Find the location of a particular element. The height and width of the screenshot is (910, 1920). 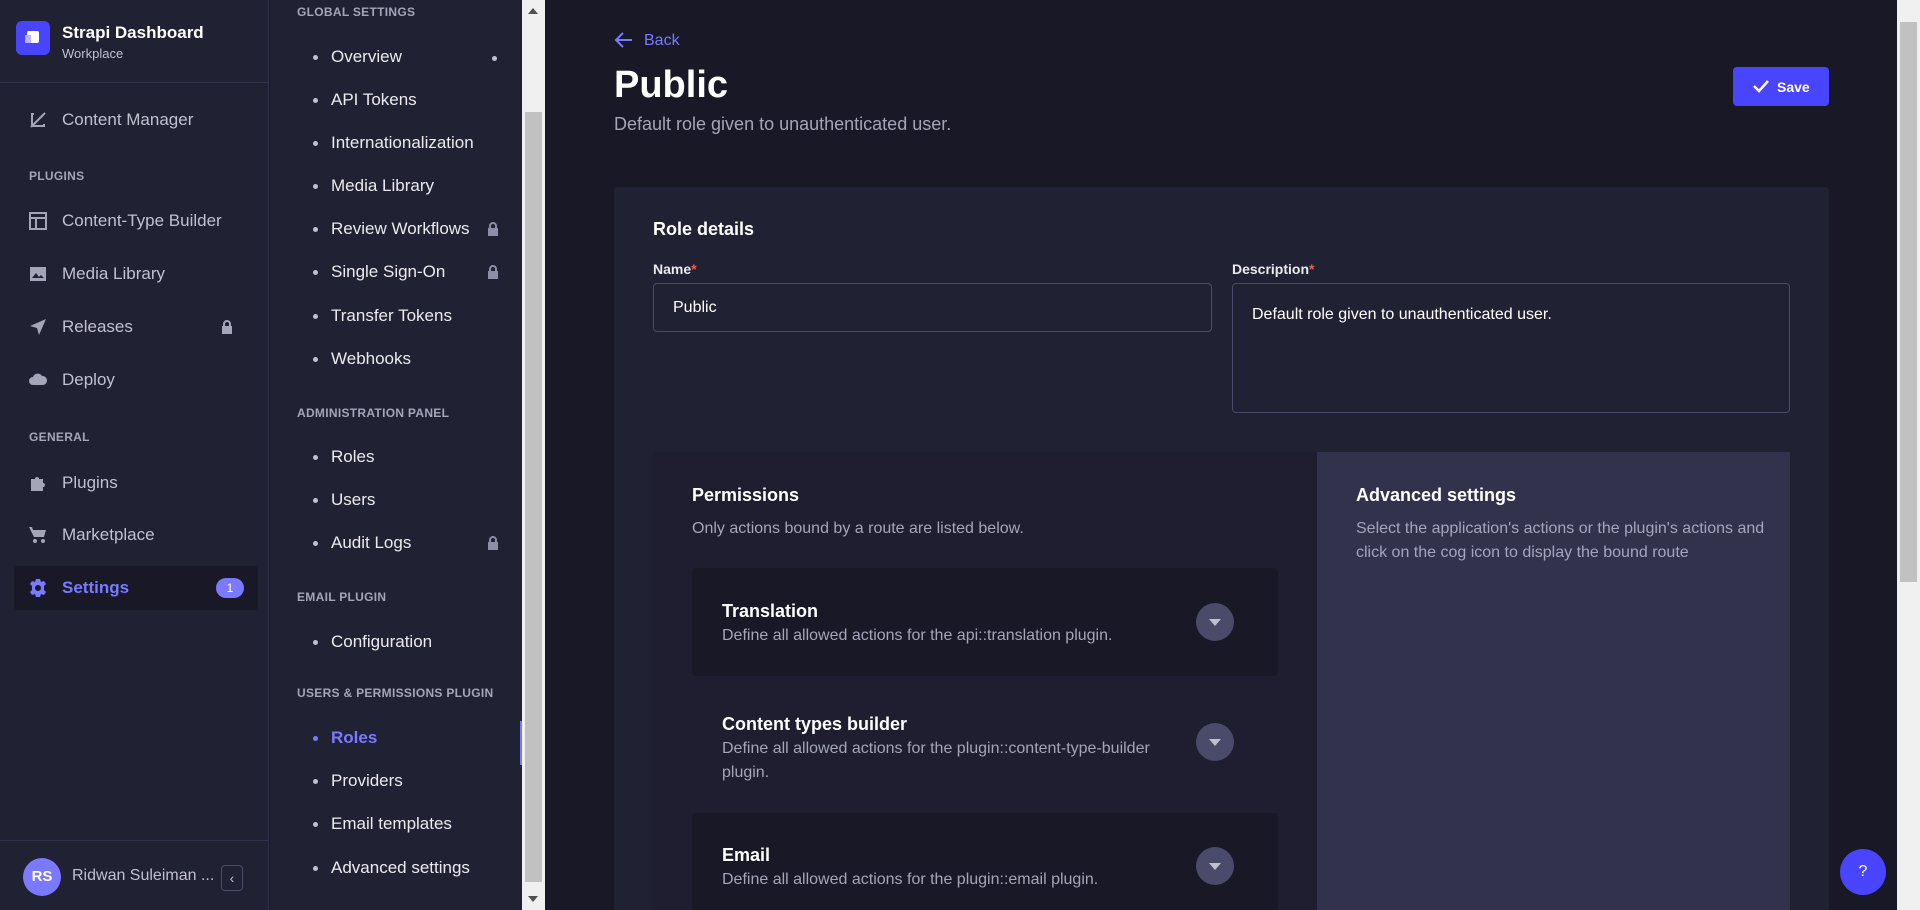

avatar: RS is located at coordinates (42, 877).